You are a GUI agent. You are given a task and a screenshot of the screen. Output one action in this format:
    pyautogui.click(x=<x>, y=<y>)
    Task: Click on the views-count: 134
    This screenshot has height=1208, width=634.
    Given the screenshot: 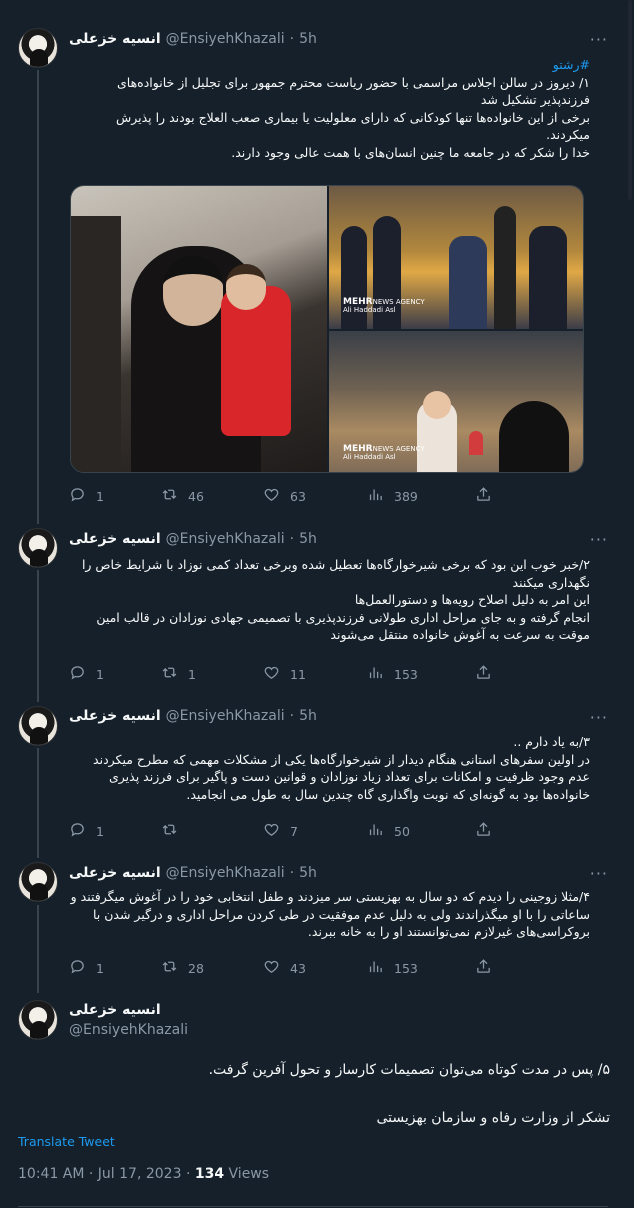 What is the action you would take?
    pyautogui.click(x=209, y=1174)
    